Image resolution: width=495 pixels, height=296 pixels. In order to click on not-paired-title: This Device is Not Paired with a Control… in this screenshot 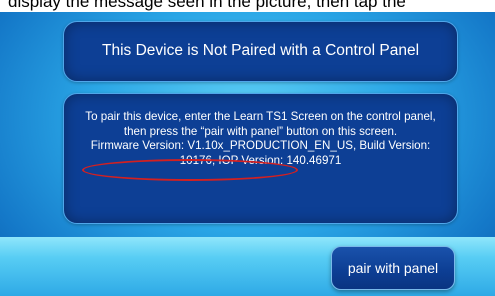, I will do `click(260, 50)`.